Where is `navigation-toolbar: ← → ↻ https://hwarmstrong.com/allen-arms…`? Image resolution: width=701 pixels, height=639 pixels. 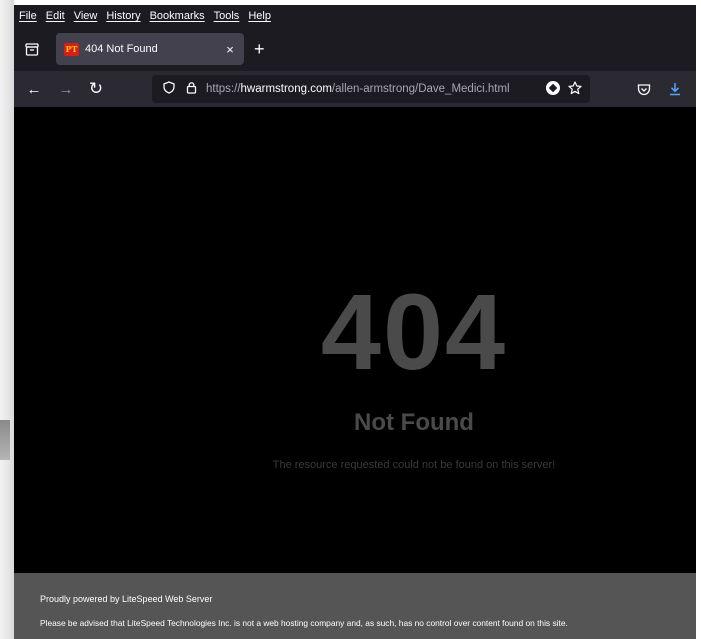 navigation-toolbar: ← → ↻ https://hwarmstrong.com/allen-arms… is located at coordinates (355, 89).